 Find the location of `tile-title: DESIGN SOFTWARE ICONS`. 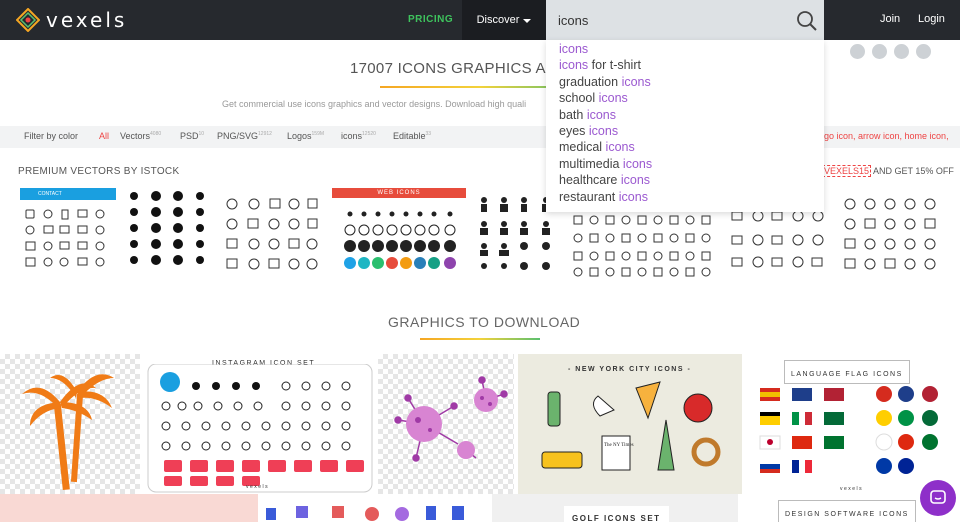

tile-title: DESIGN SOFTWARE ICONS is located at coordinates (847, 514).